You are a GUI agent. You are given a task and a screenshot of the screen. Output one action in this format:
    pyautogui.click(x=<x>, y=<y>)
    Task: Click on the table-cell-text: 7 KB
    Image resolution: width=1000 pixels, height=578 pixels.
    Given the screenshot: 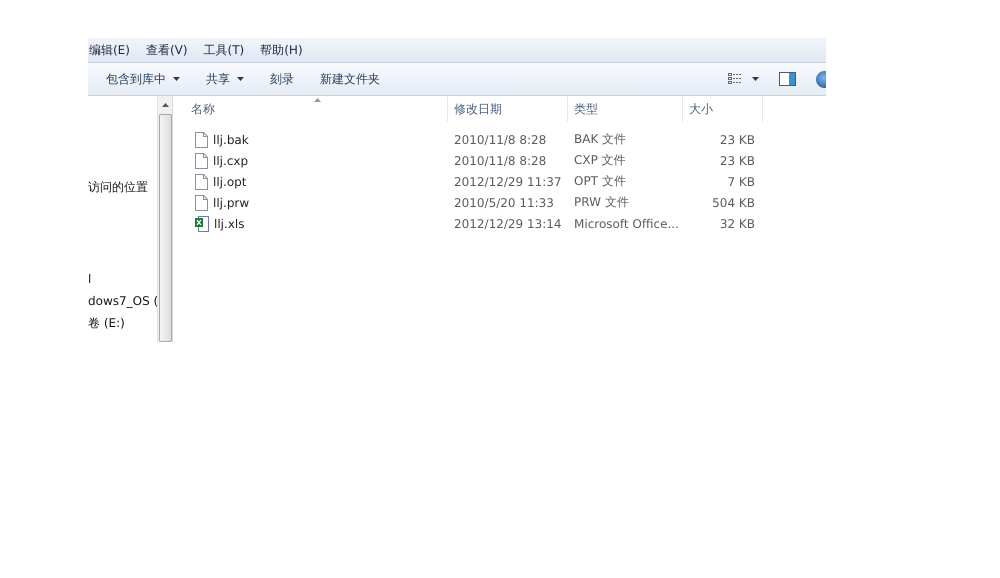 What is the action you would take?
    pyautogui.click(x=741, y=181)
    